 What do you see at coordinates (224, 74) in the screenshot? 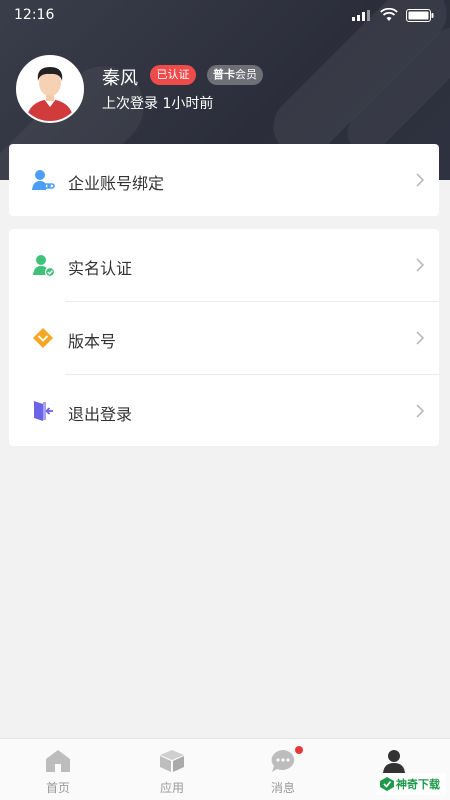
I see `member-tier: 普卡` at bounding box center [224, 74].